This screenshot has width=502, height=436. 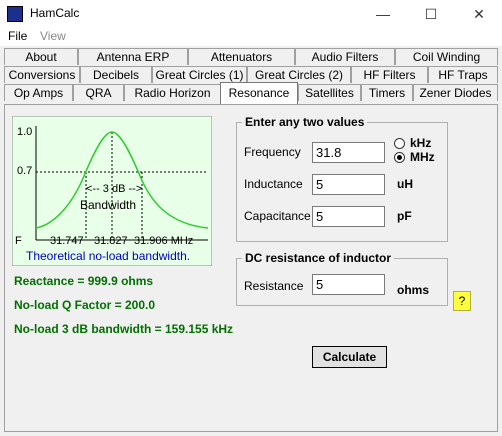 I want to click on capacitance-label: Capacitance, so click(x=277, y=216).